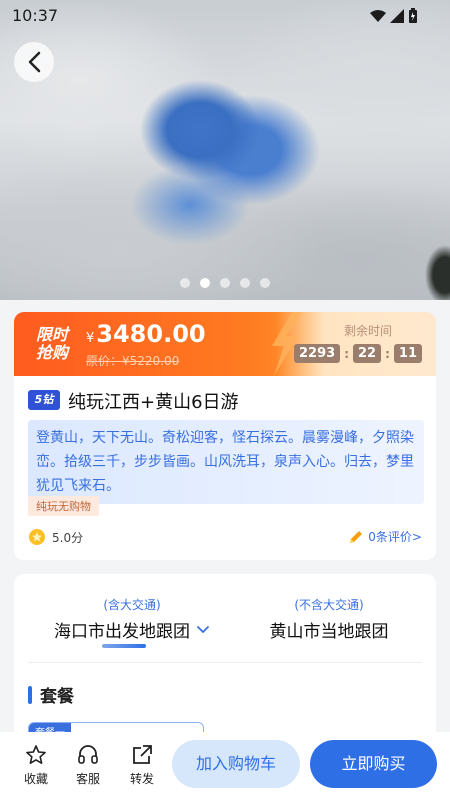 This screenshot has height=800, width=450. Describe the element at coordinates (57, 697) in the screenshot. I see `section-title: 套餐` at that location.